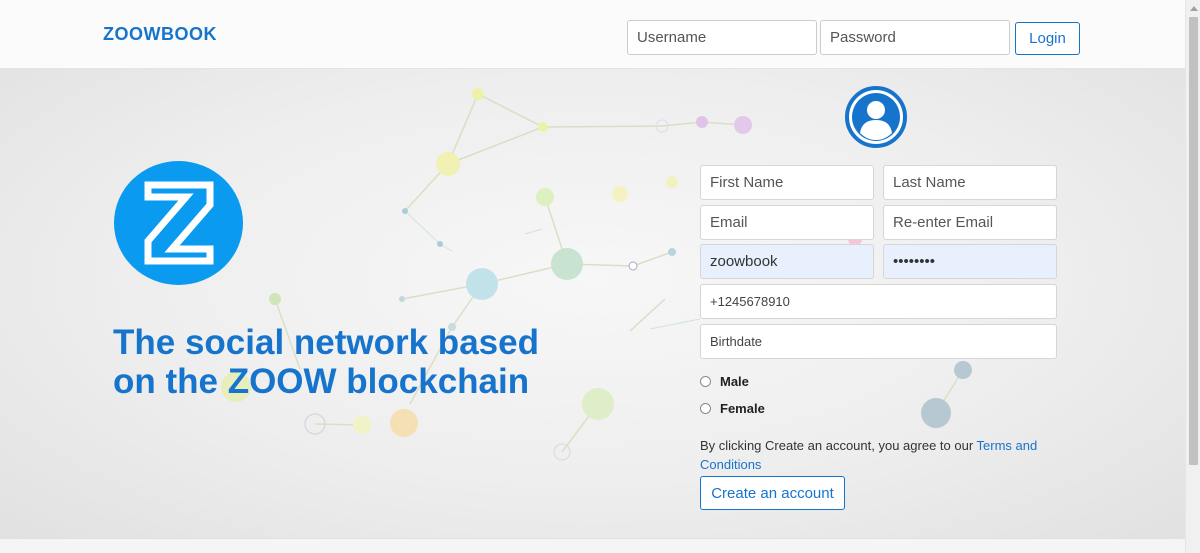 This screenshot has width=1200, height=553. Describe the element at coordinates (915, 37) in the screenshot. I see `login-password-input` at that location.